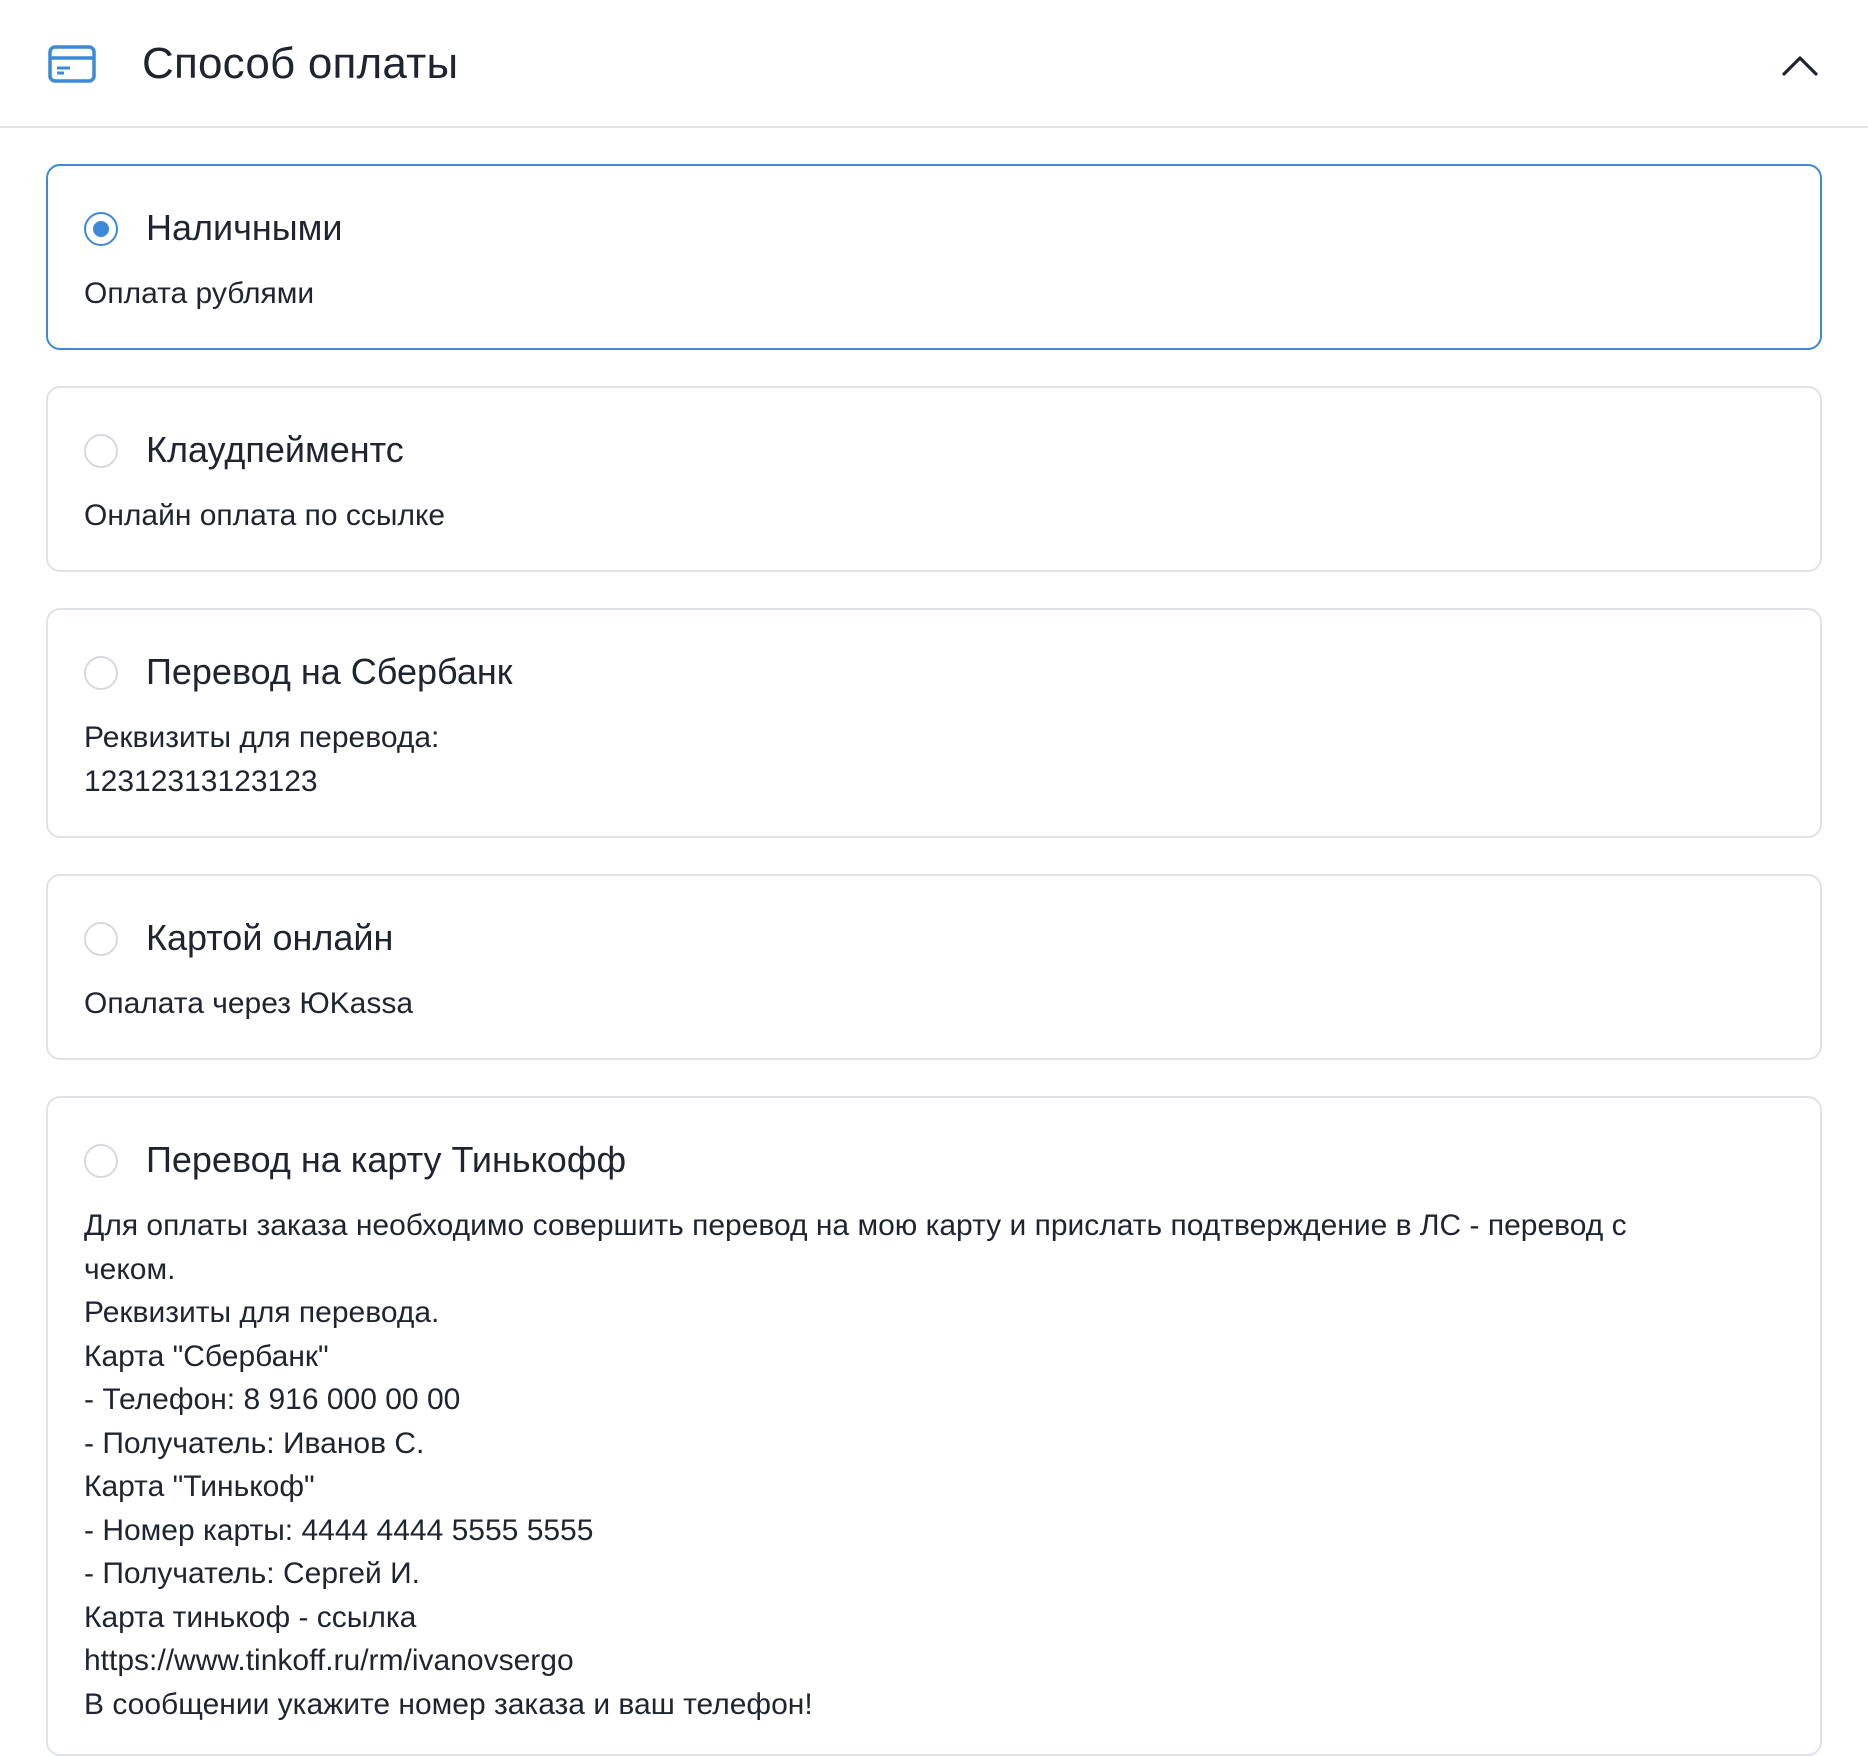 The image size is (1868, 1756). Describe the element at coordinates (270, 937) in the screenshot. I see `option-title: Картой онлайн` at that location.